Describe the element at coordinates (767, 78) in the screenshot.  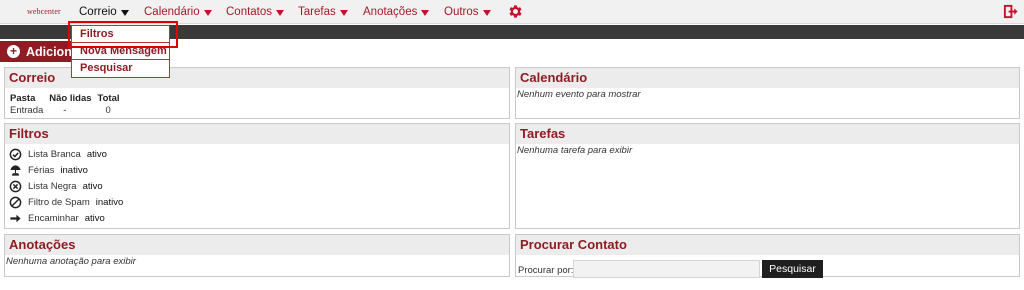
I see `calendario-title: Calendário` at that location.